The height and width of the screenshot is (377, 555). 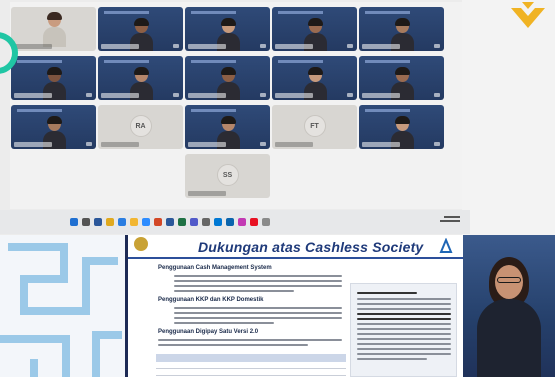 What do you see at coordinates (62, 306) in the screenshot?
I see `background-pattern` at bounding box center [62, 306].